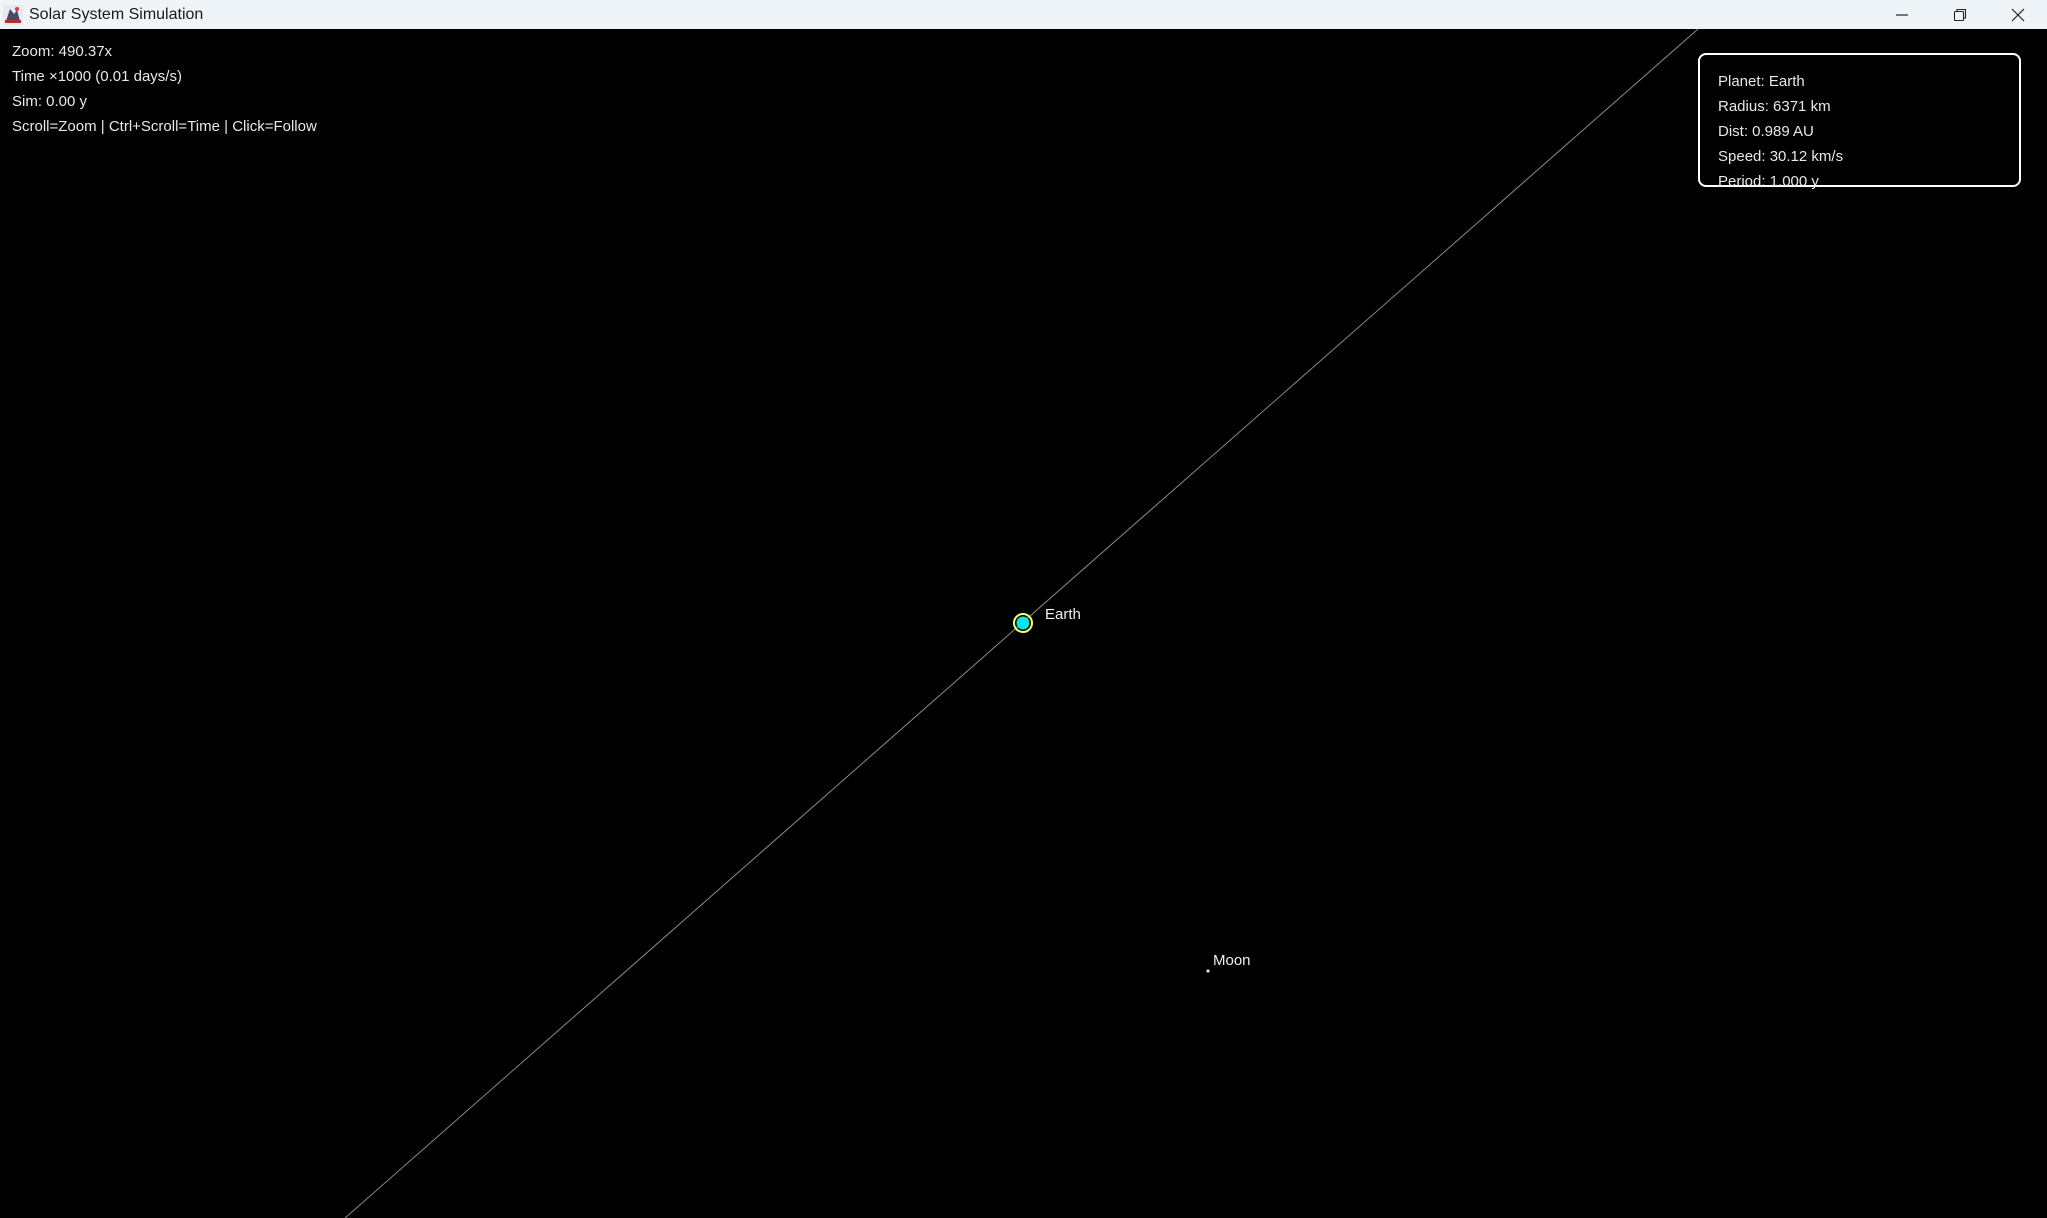 The image size is (2047, 1218). Describe the element at coordinates (1761, 81) in the screenshot. I see `planet-name: Planet: Earth` at that location.